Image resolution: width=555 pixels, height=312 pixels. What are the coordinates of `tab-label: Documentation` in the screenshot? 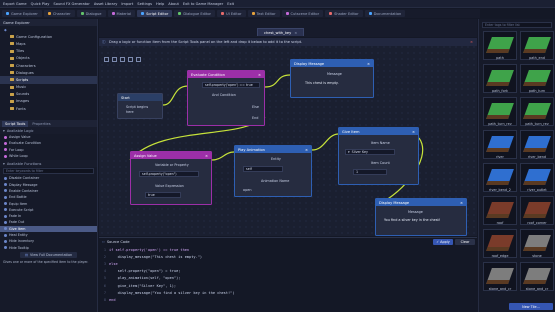 It's located at (387, 13).